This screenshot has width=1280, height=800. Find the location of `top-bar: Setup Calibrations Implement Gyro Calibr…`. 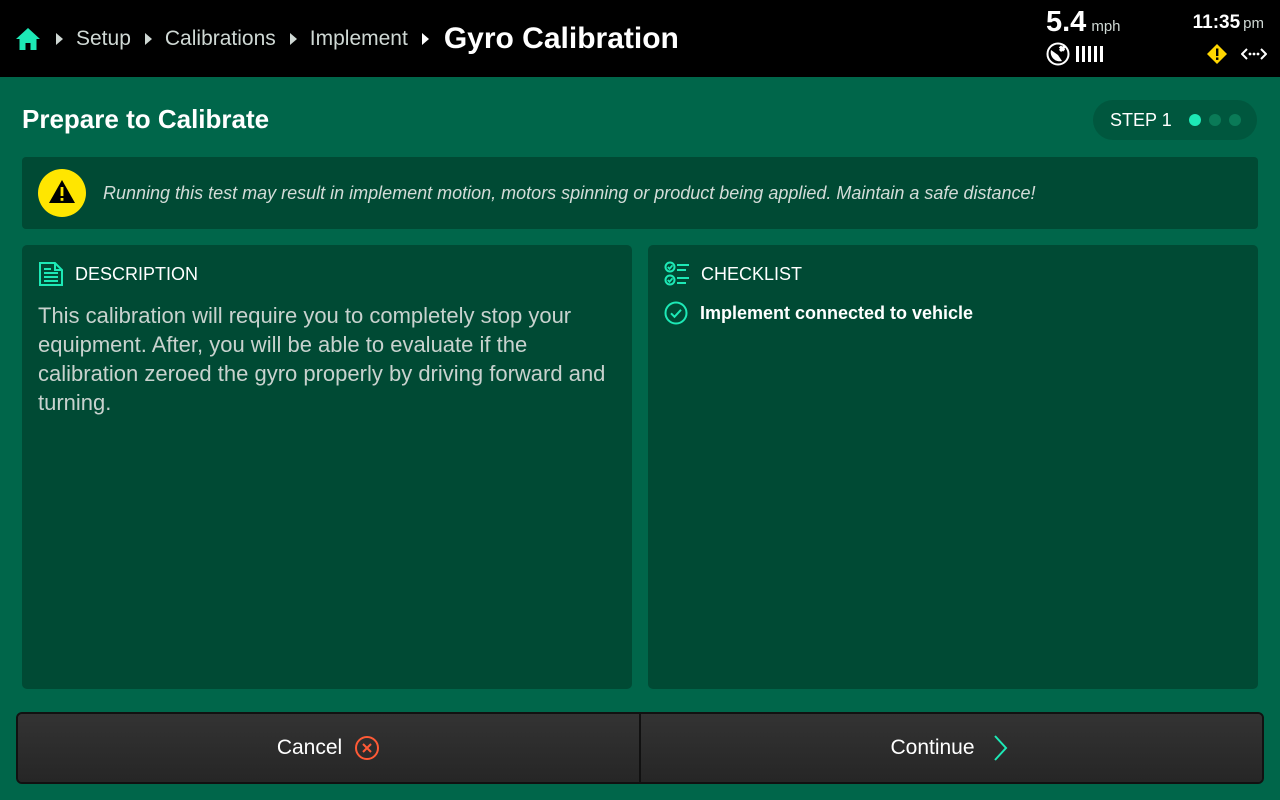

top-bar: Setup Calibrations Implement Gyro Calibr… is located at coordinates (640, 38).